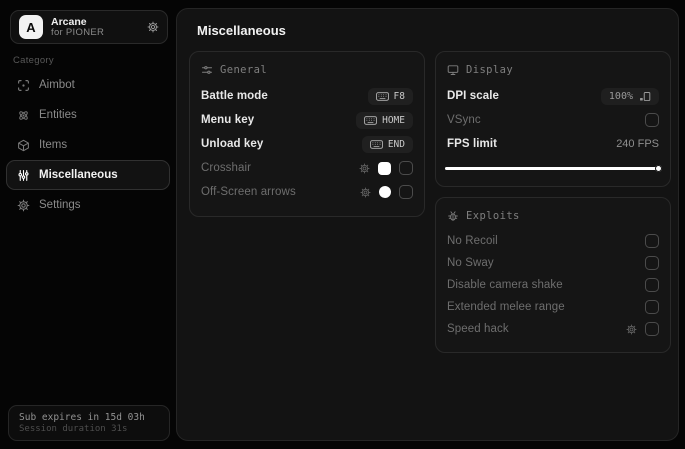 This screenshot has width=685, height=449. What do you see at coordinates (505, 285) in the screenshot?
I see `setting-label: Disable camera shake` at bounding box center [505, 285].